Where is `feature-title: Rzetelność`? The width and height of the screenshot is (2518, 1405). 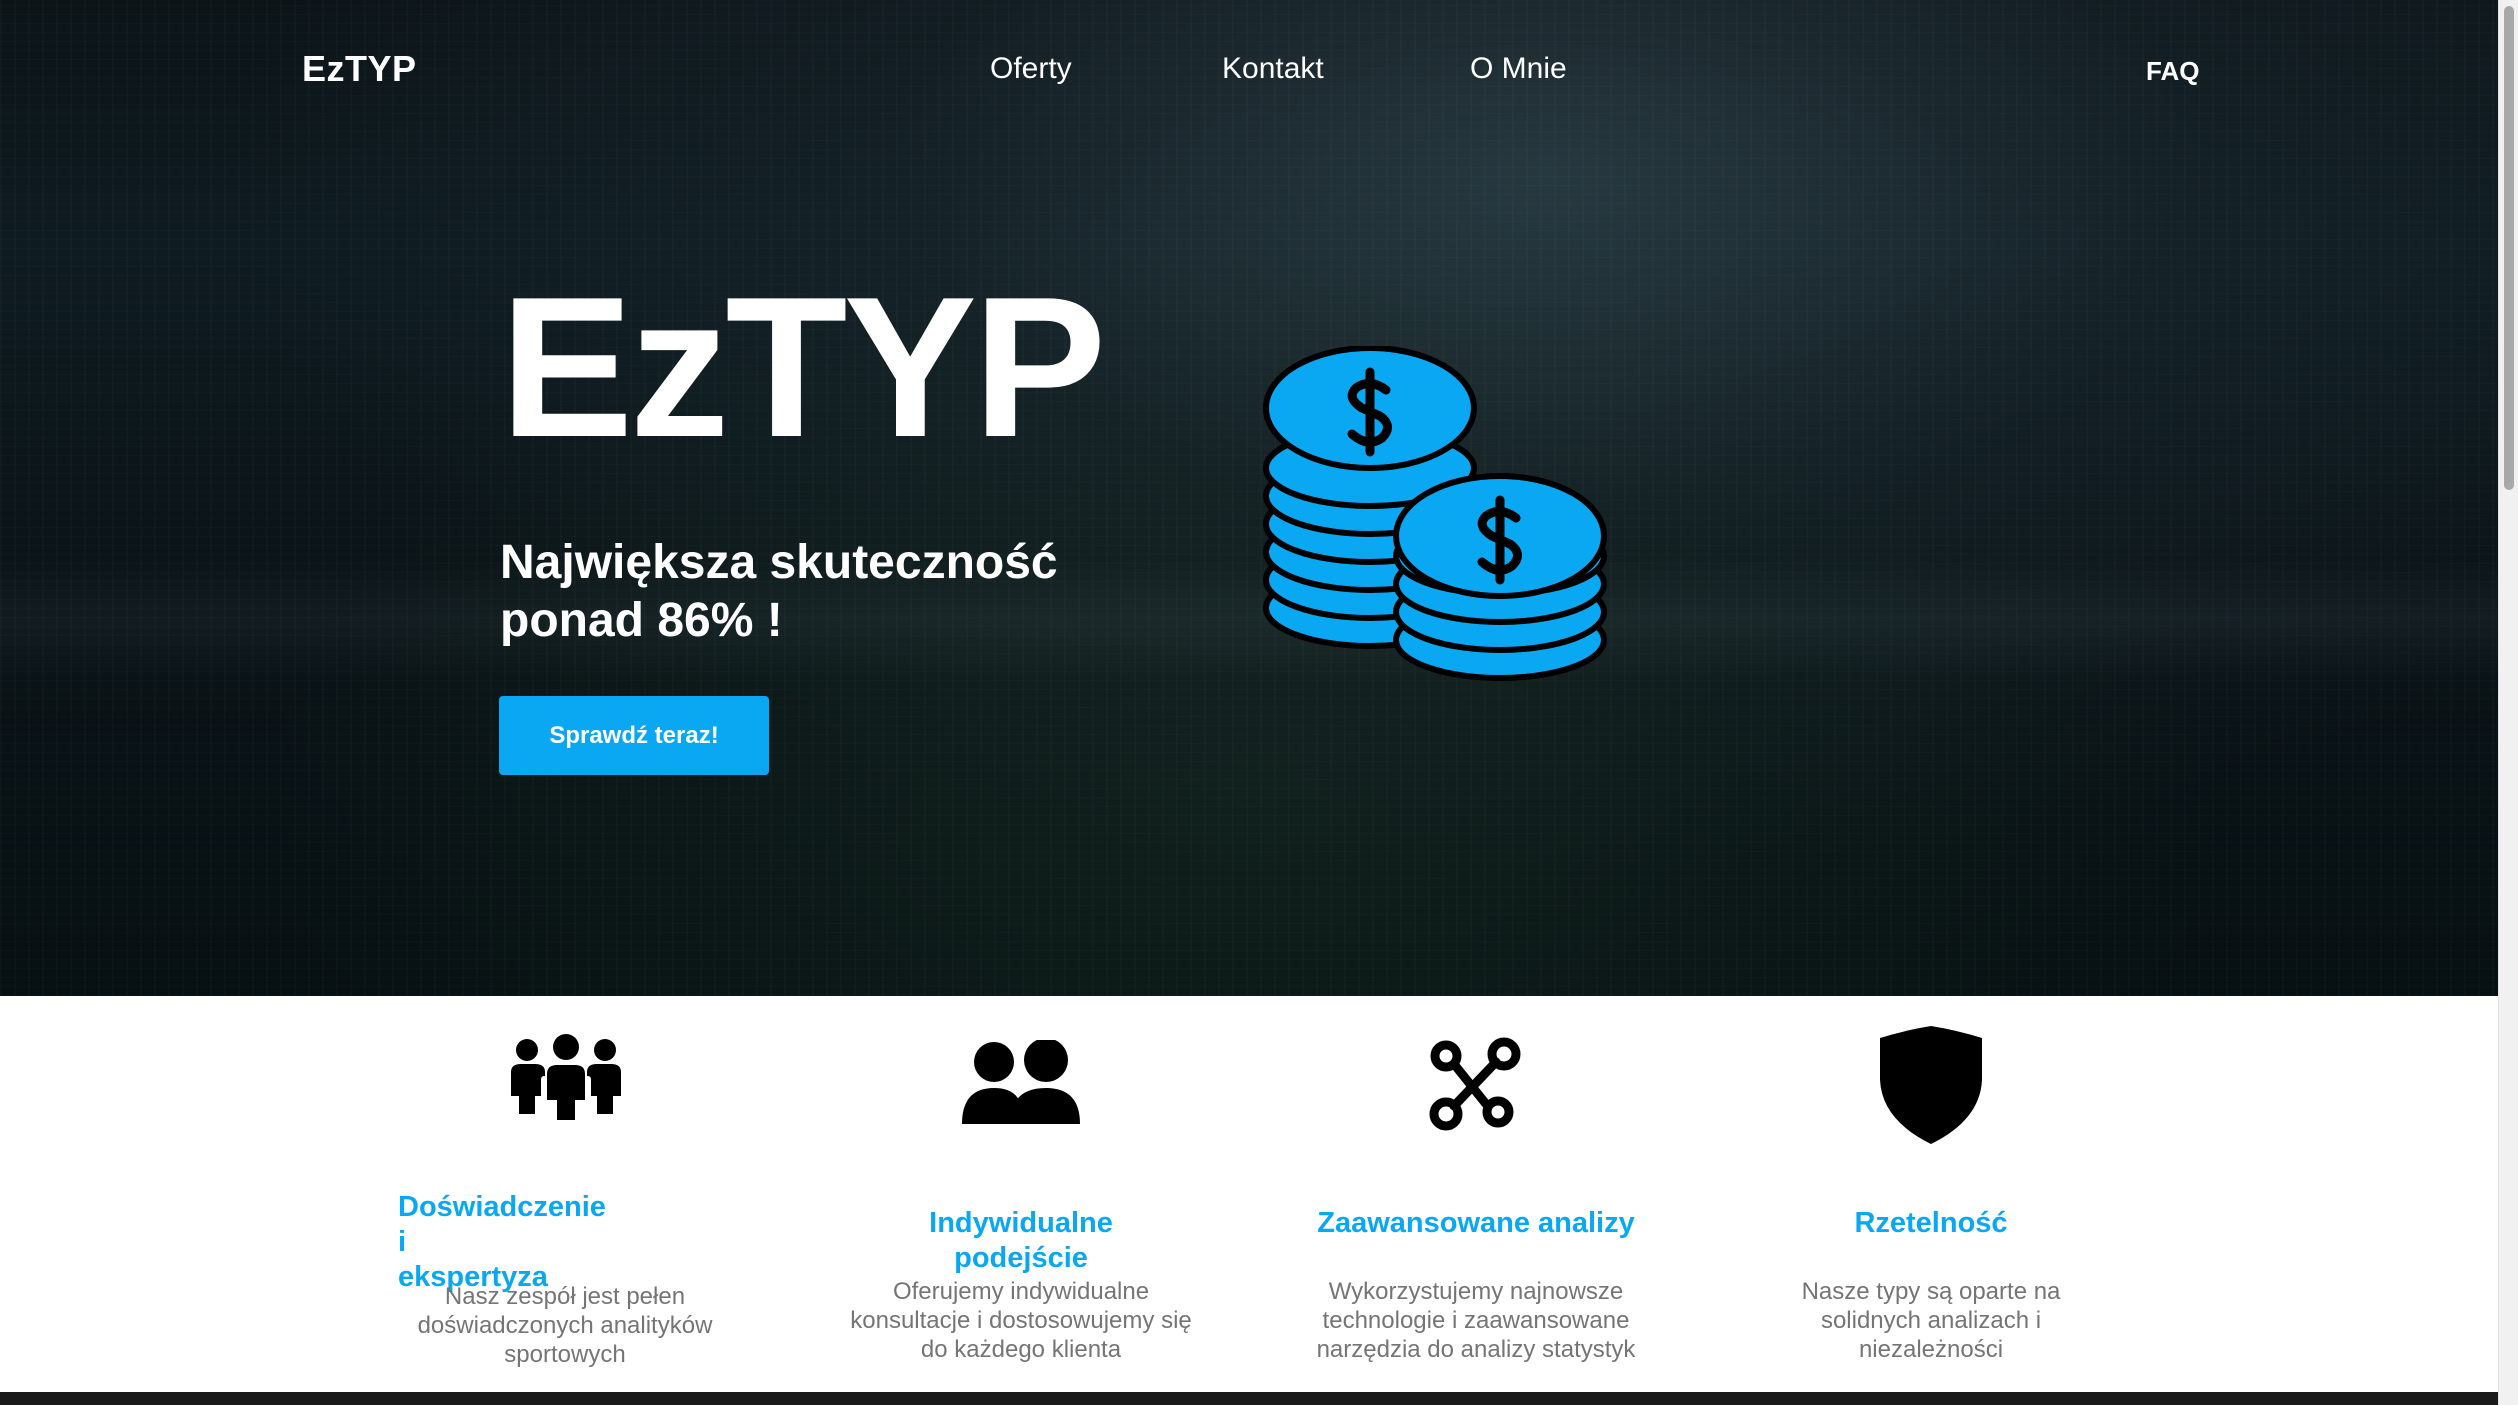
feature-title: Rzetelność is located at coordinates (1931, 1223).